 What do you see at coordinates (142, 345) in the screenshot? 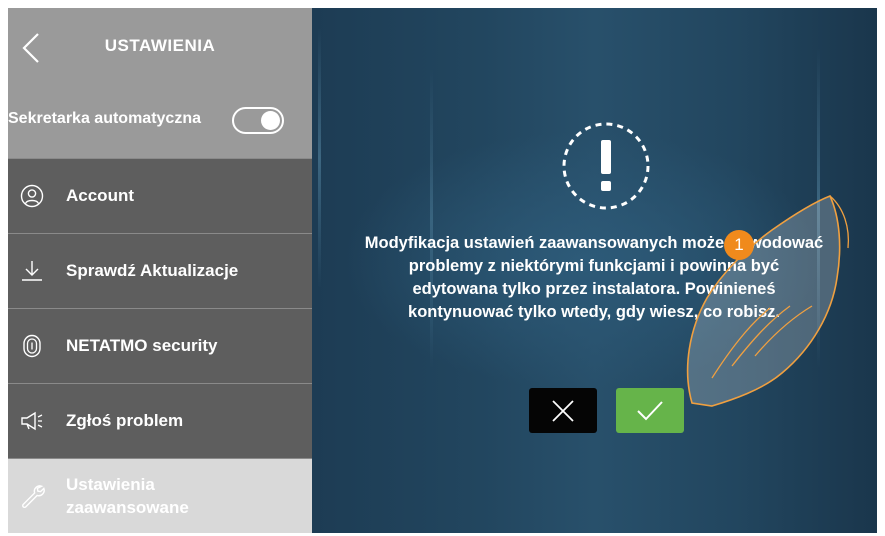
I see `sidebar-item-label: NETATMO security` at bounding box center [142, 345].